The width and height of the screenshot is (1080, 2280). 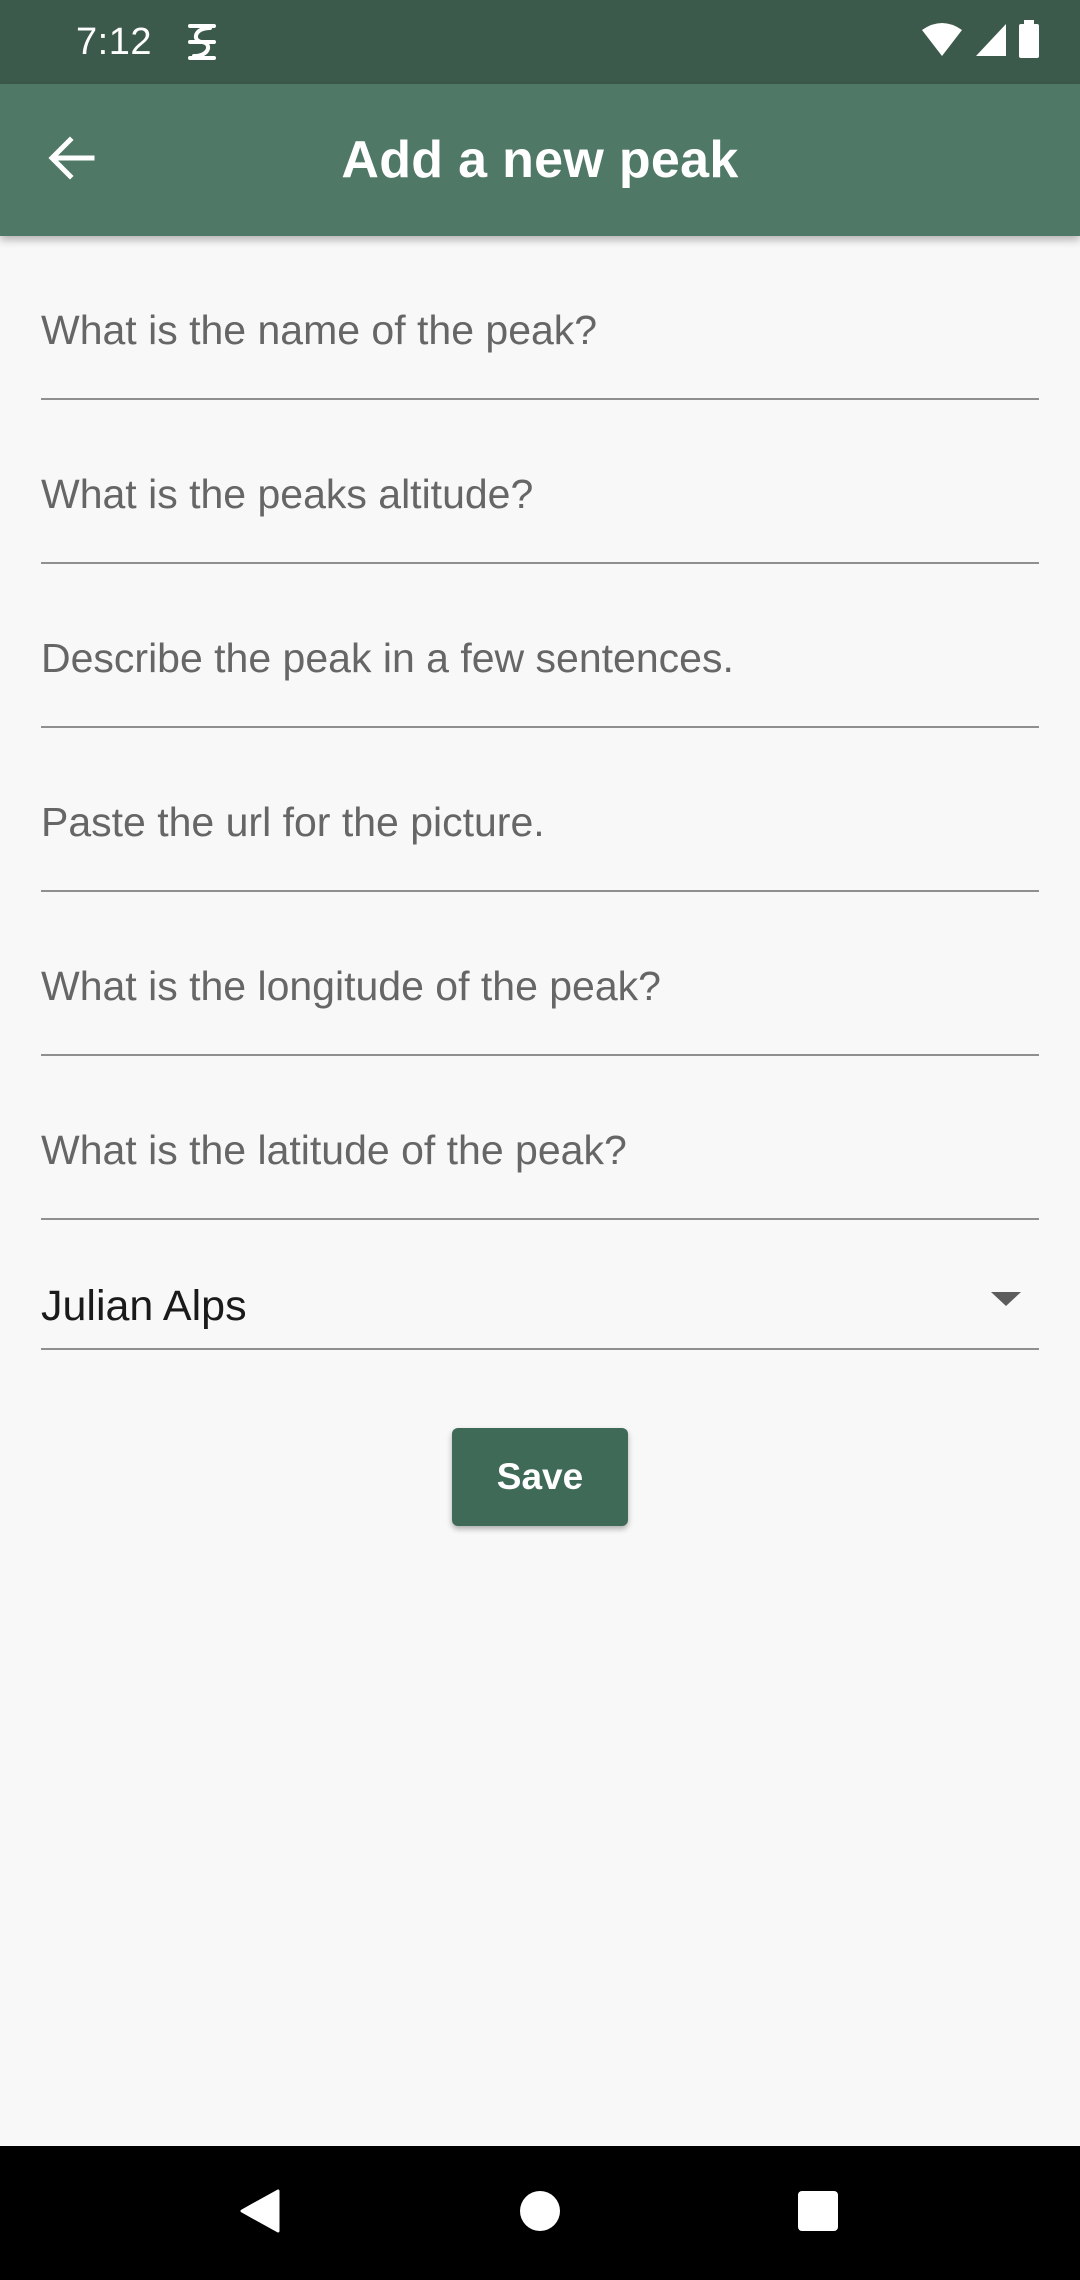 I want to click on picture-url-input, so click(x=540, y=822).